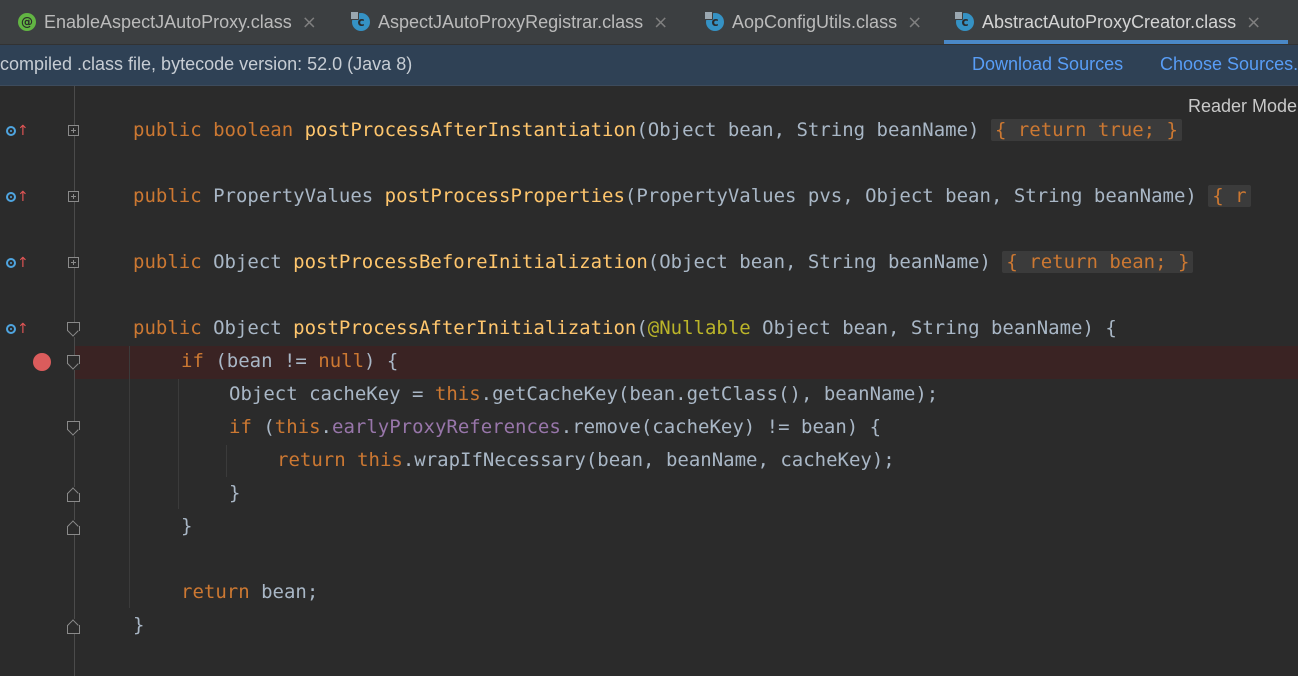 The width and height of the screenshot is (1298, 676). I want to click on code-method-name: postProcessProperties, so click(504, 196).